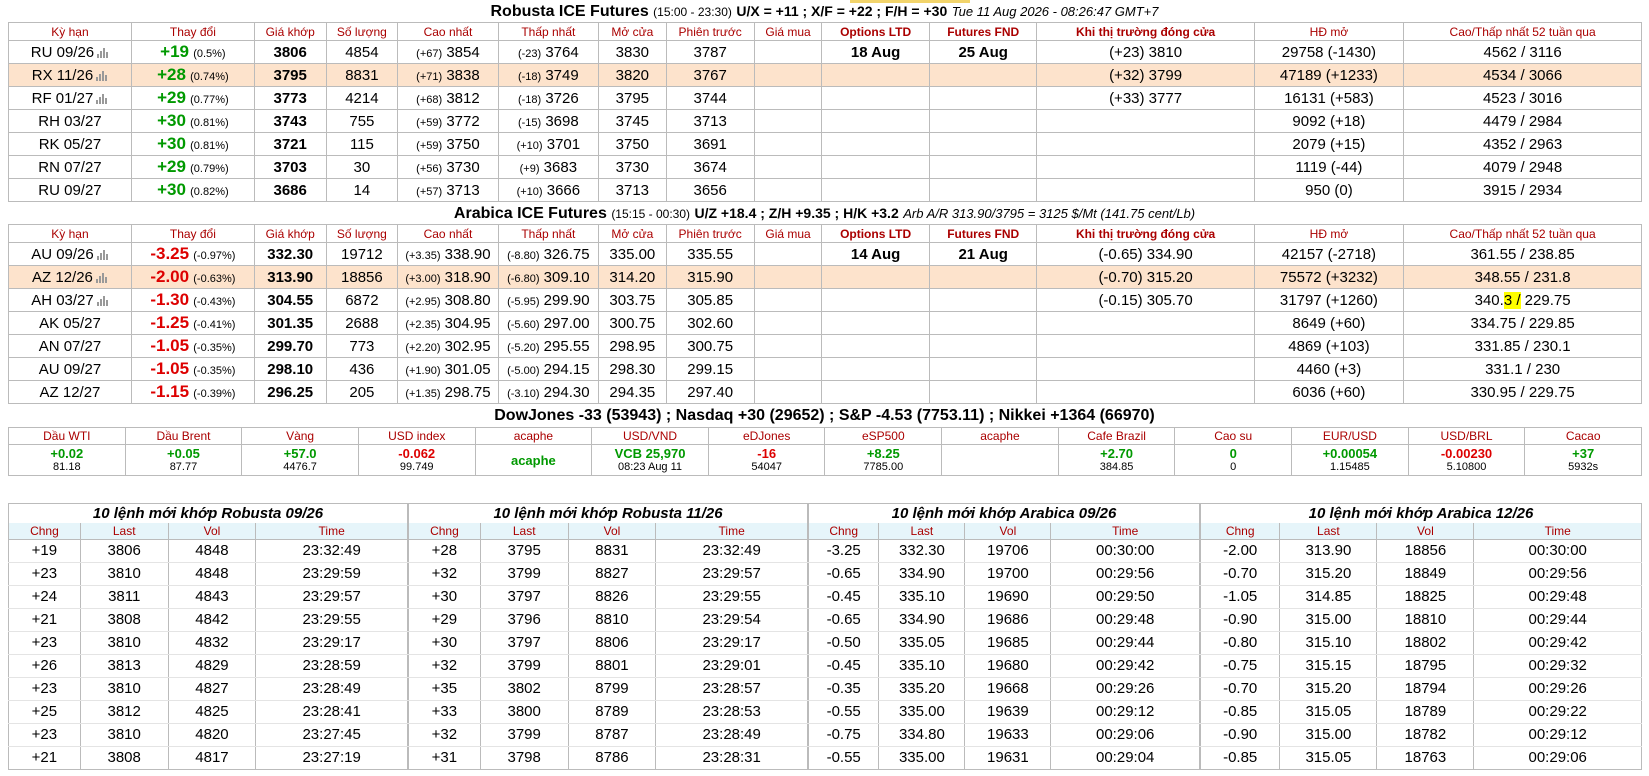  Describe the element at coordinates (1425, 666) in the screenshot. I see `trade-volume: 18795` at that location.